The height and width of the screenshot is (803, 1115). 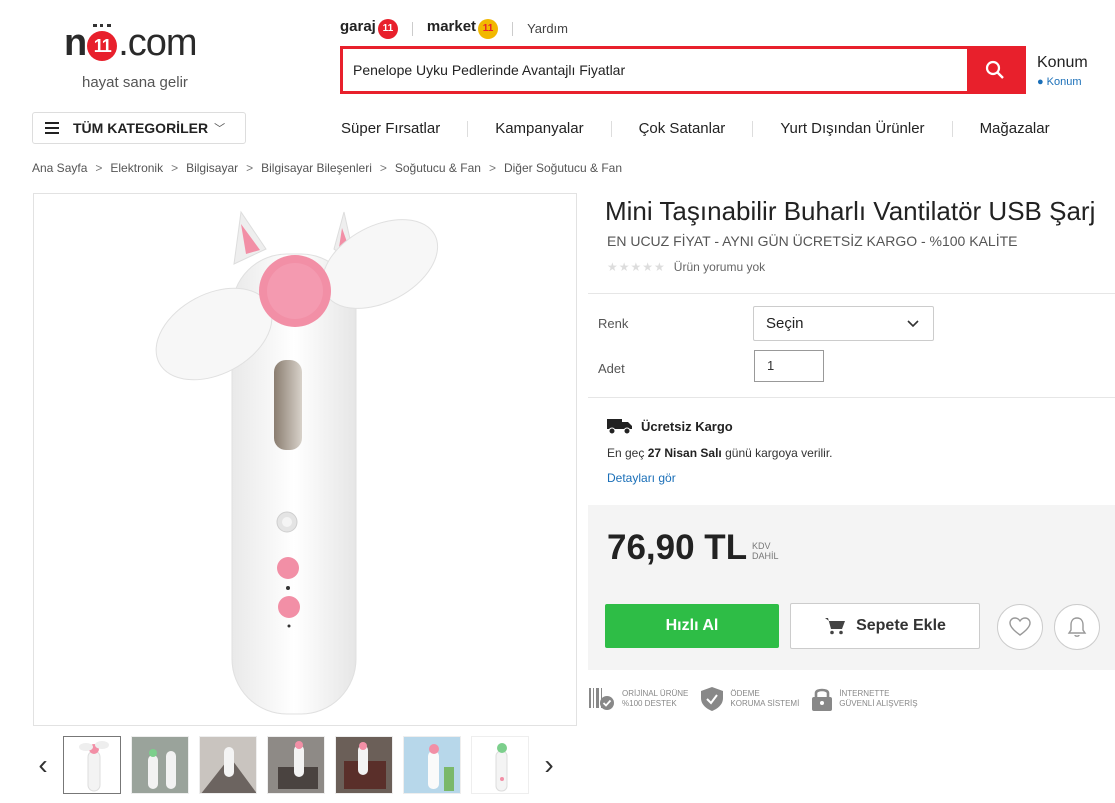 I want to click on nav-link-magazalar: Mağazalar, so click(x=1015, y=128).